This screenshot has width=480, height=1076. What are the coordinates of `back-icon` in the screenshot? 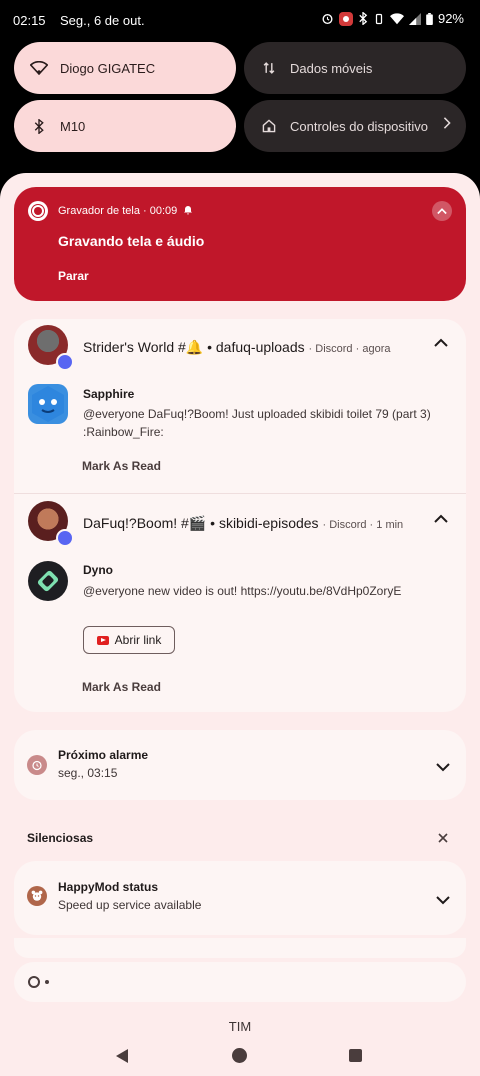 It's located at (122, 1056).